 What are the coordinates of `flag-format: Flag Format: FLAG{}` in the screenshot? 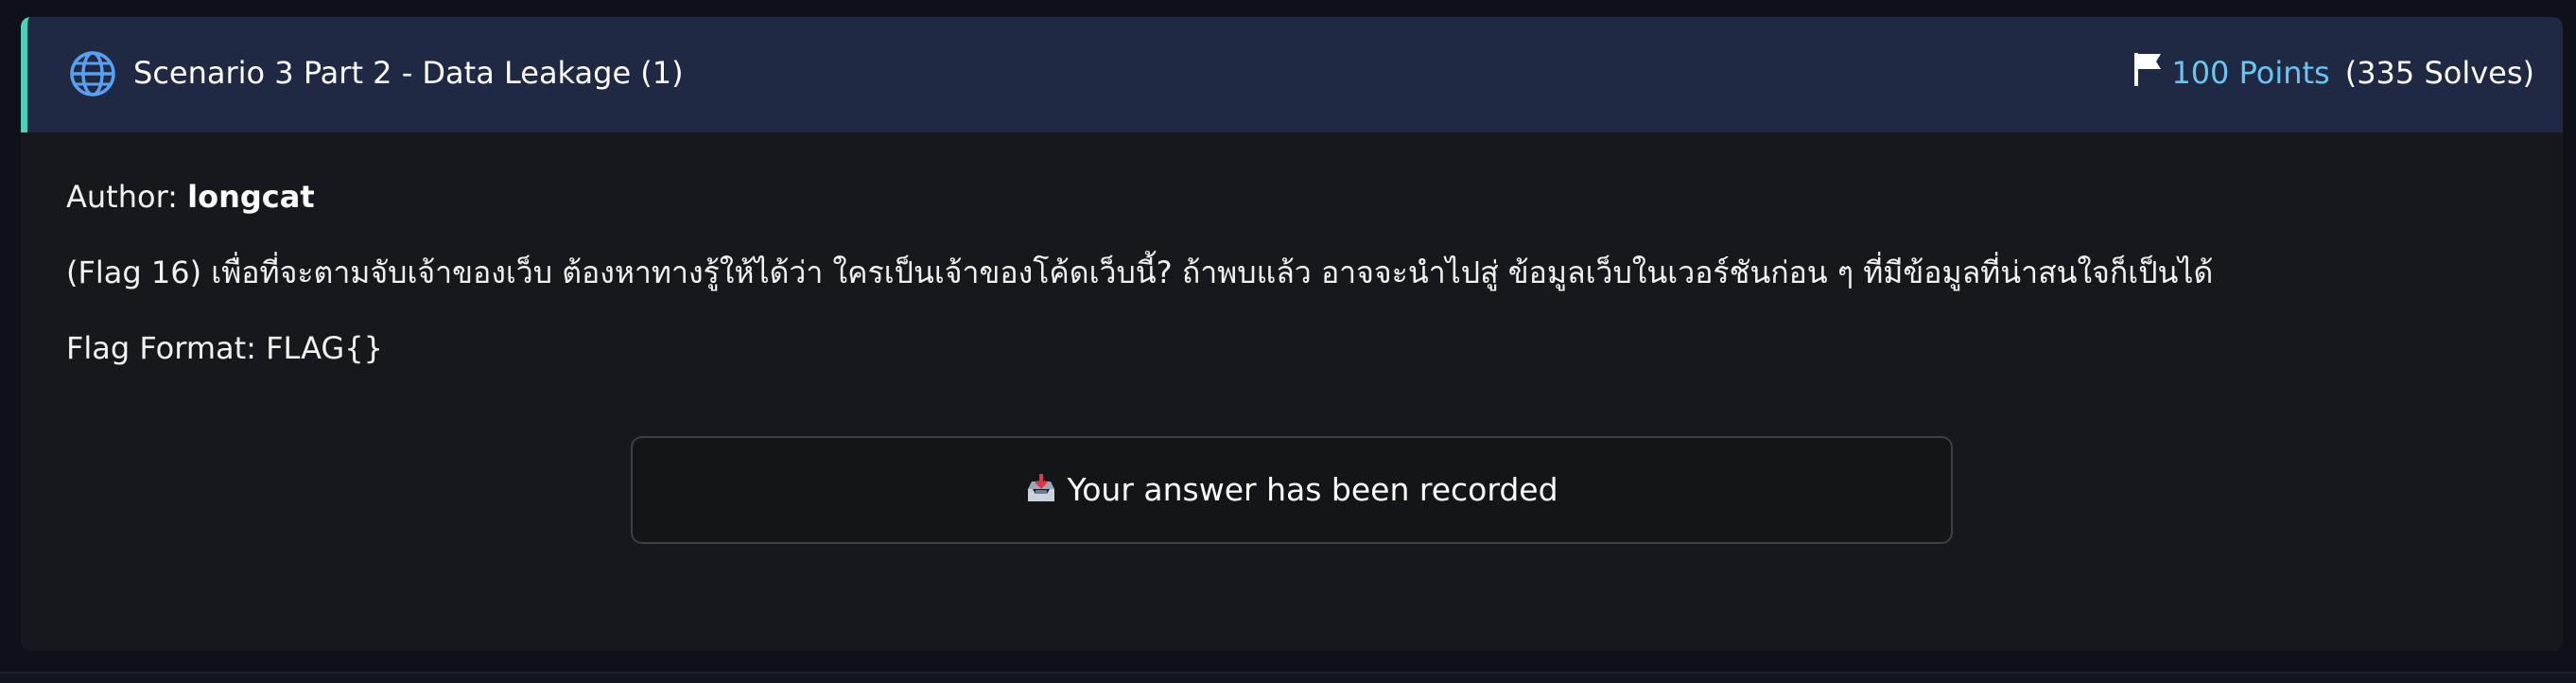 It's located at (224, 348).